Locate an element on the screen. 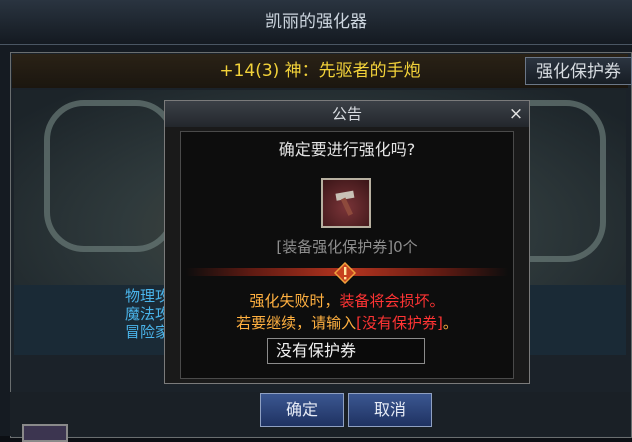 The width and height of the screenshot is (632, 442). warning-keyword: [没有保护券] is located at coordinates (399, 323).